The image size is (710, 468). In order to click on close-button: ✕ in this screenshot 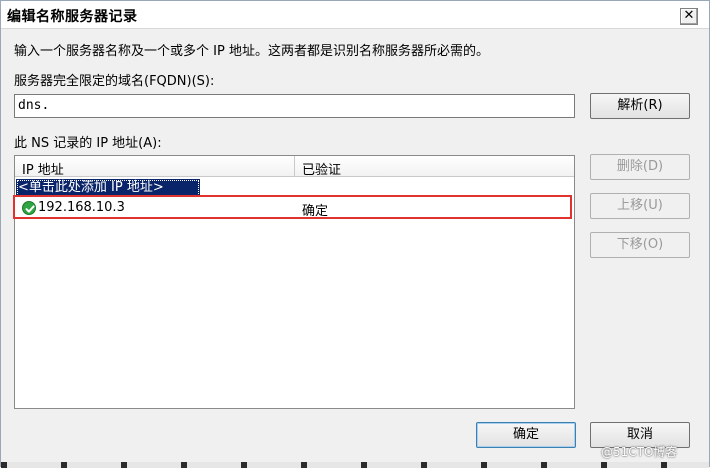, I will do `click(689, 16)`.